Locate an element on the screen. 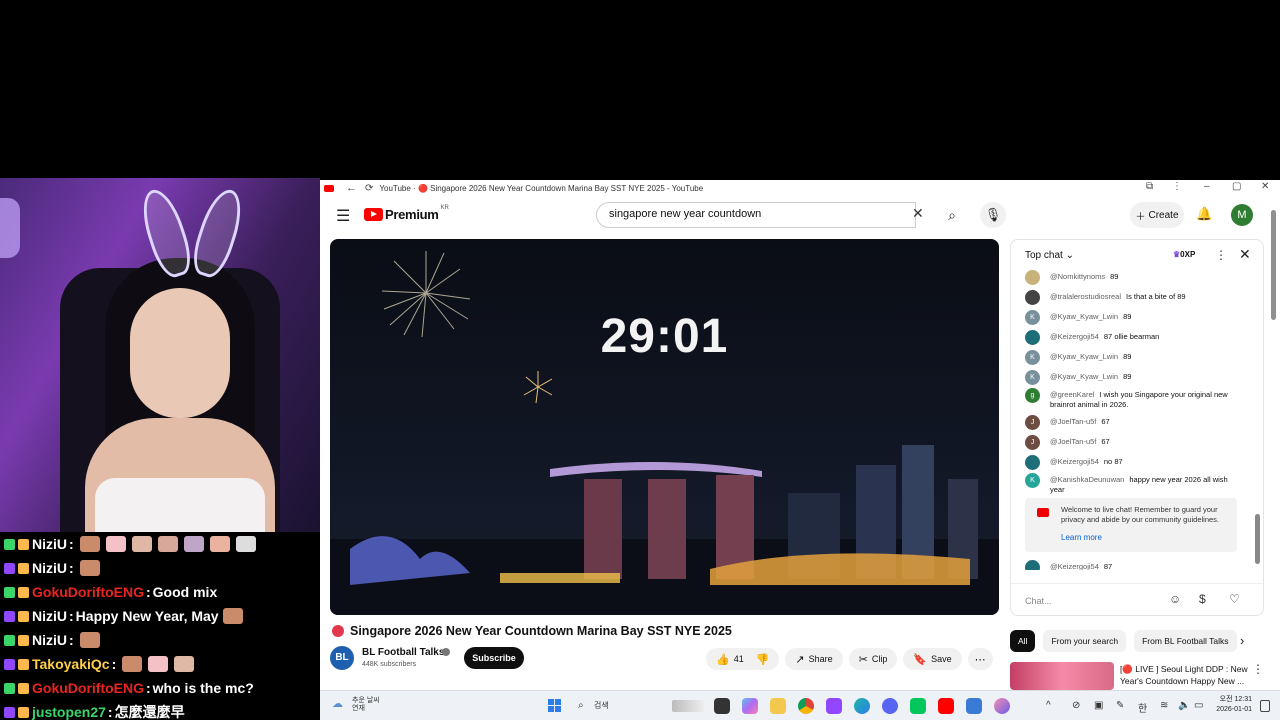 This screenshot has width=1280, height=720. learn-more-link: Learn more is located at coordinates (1081, 537).